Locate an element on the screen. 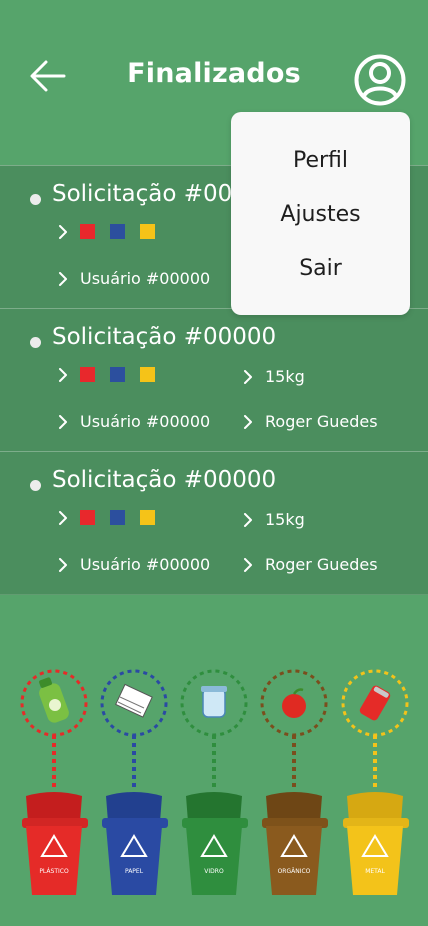 The height and width of the screenshot is (926, 428). paper-icon is located at coordinates (134, 700).